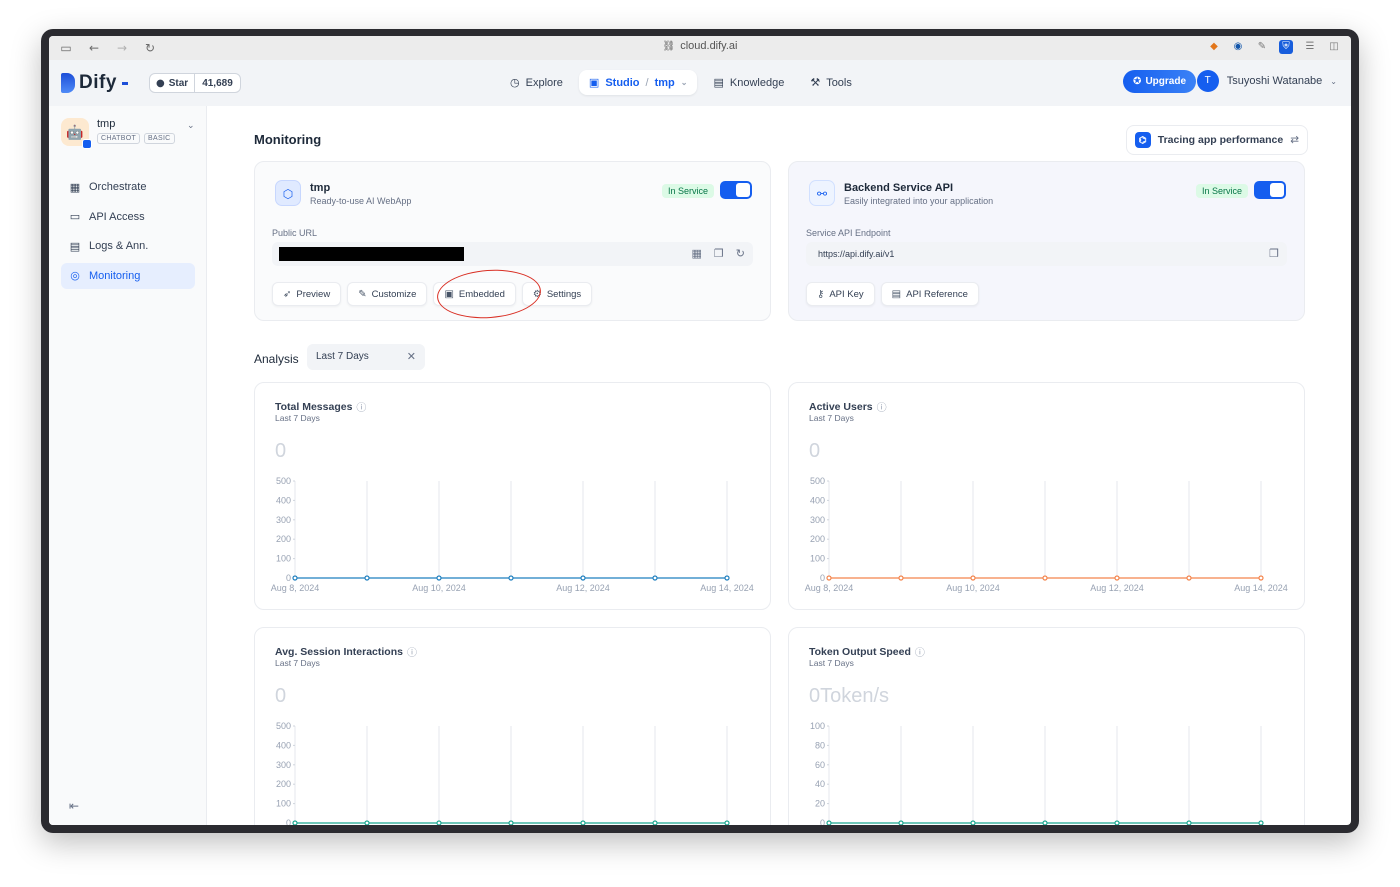 Image resolution: width=1400 pixels, height=887 pixels. What do you see at coordinates (366, 357) in the screenshot?
I see `period-select: Last 7 Days ✕` at bounding box center [366, 357].